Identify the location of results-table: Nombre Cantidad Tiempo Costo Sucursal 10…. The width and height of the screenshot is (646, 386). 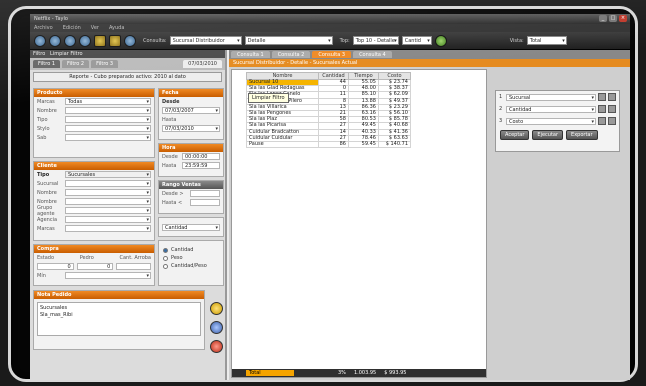
(328, 110).